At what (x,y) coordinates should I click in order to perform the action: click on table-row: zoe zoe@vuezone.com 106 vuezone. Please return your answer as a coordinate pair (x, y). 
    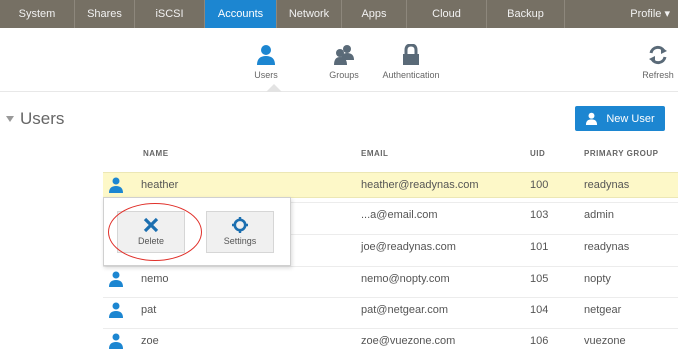
    Looking at the image, I should click on (390, 341).